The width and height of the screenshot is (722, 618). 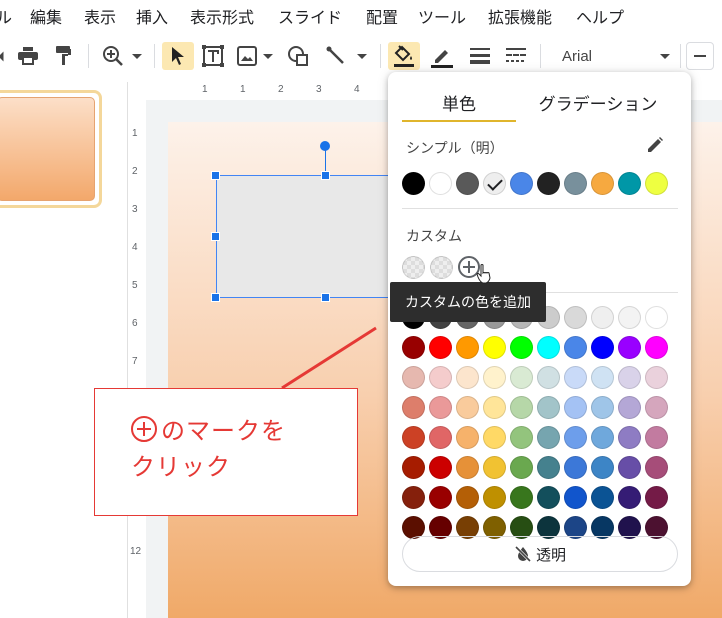 I want to click on section-divider, so click(x=540, y=208).